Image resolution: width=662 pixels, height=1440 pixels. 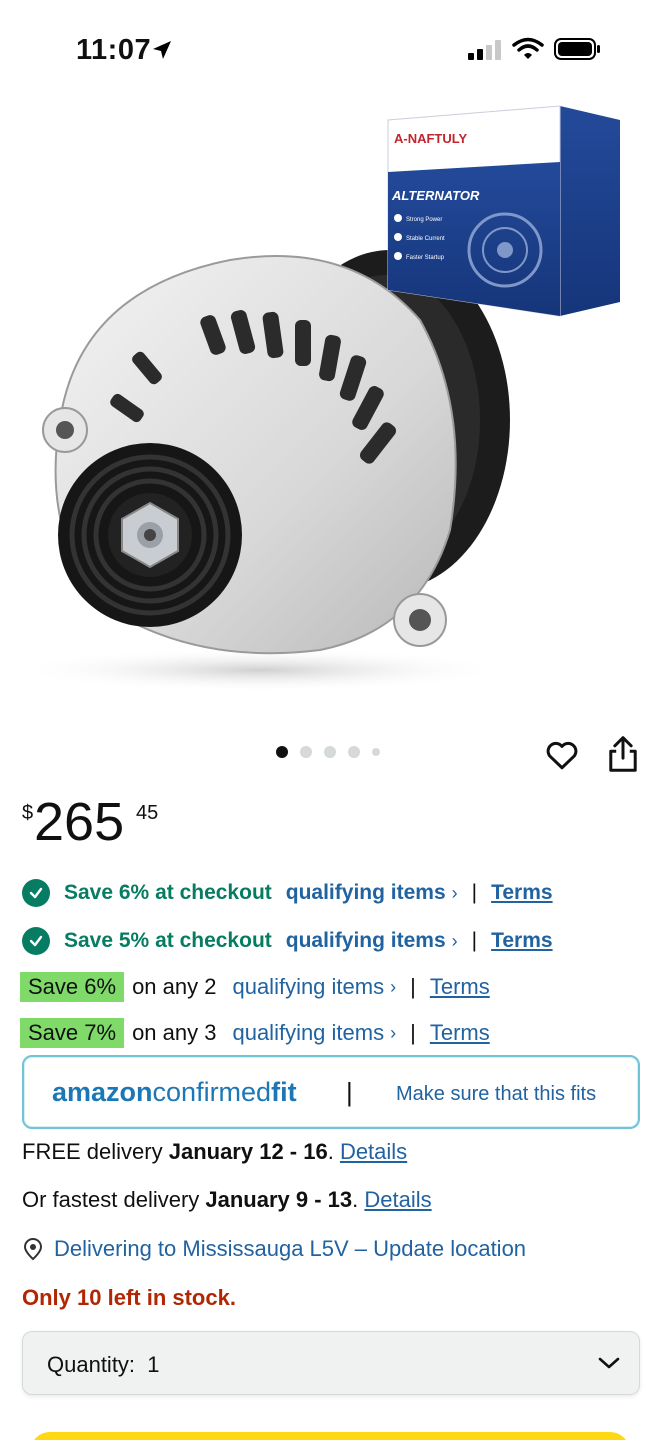 What do you see at coordinates (168, 940) in the screenshot?
I see `promo-text: Save 5% at checkout` at bounding box center [168, 940].